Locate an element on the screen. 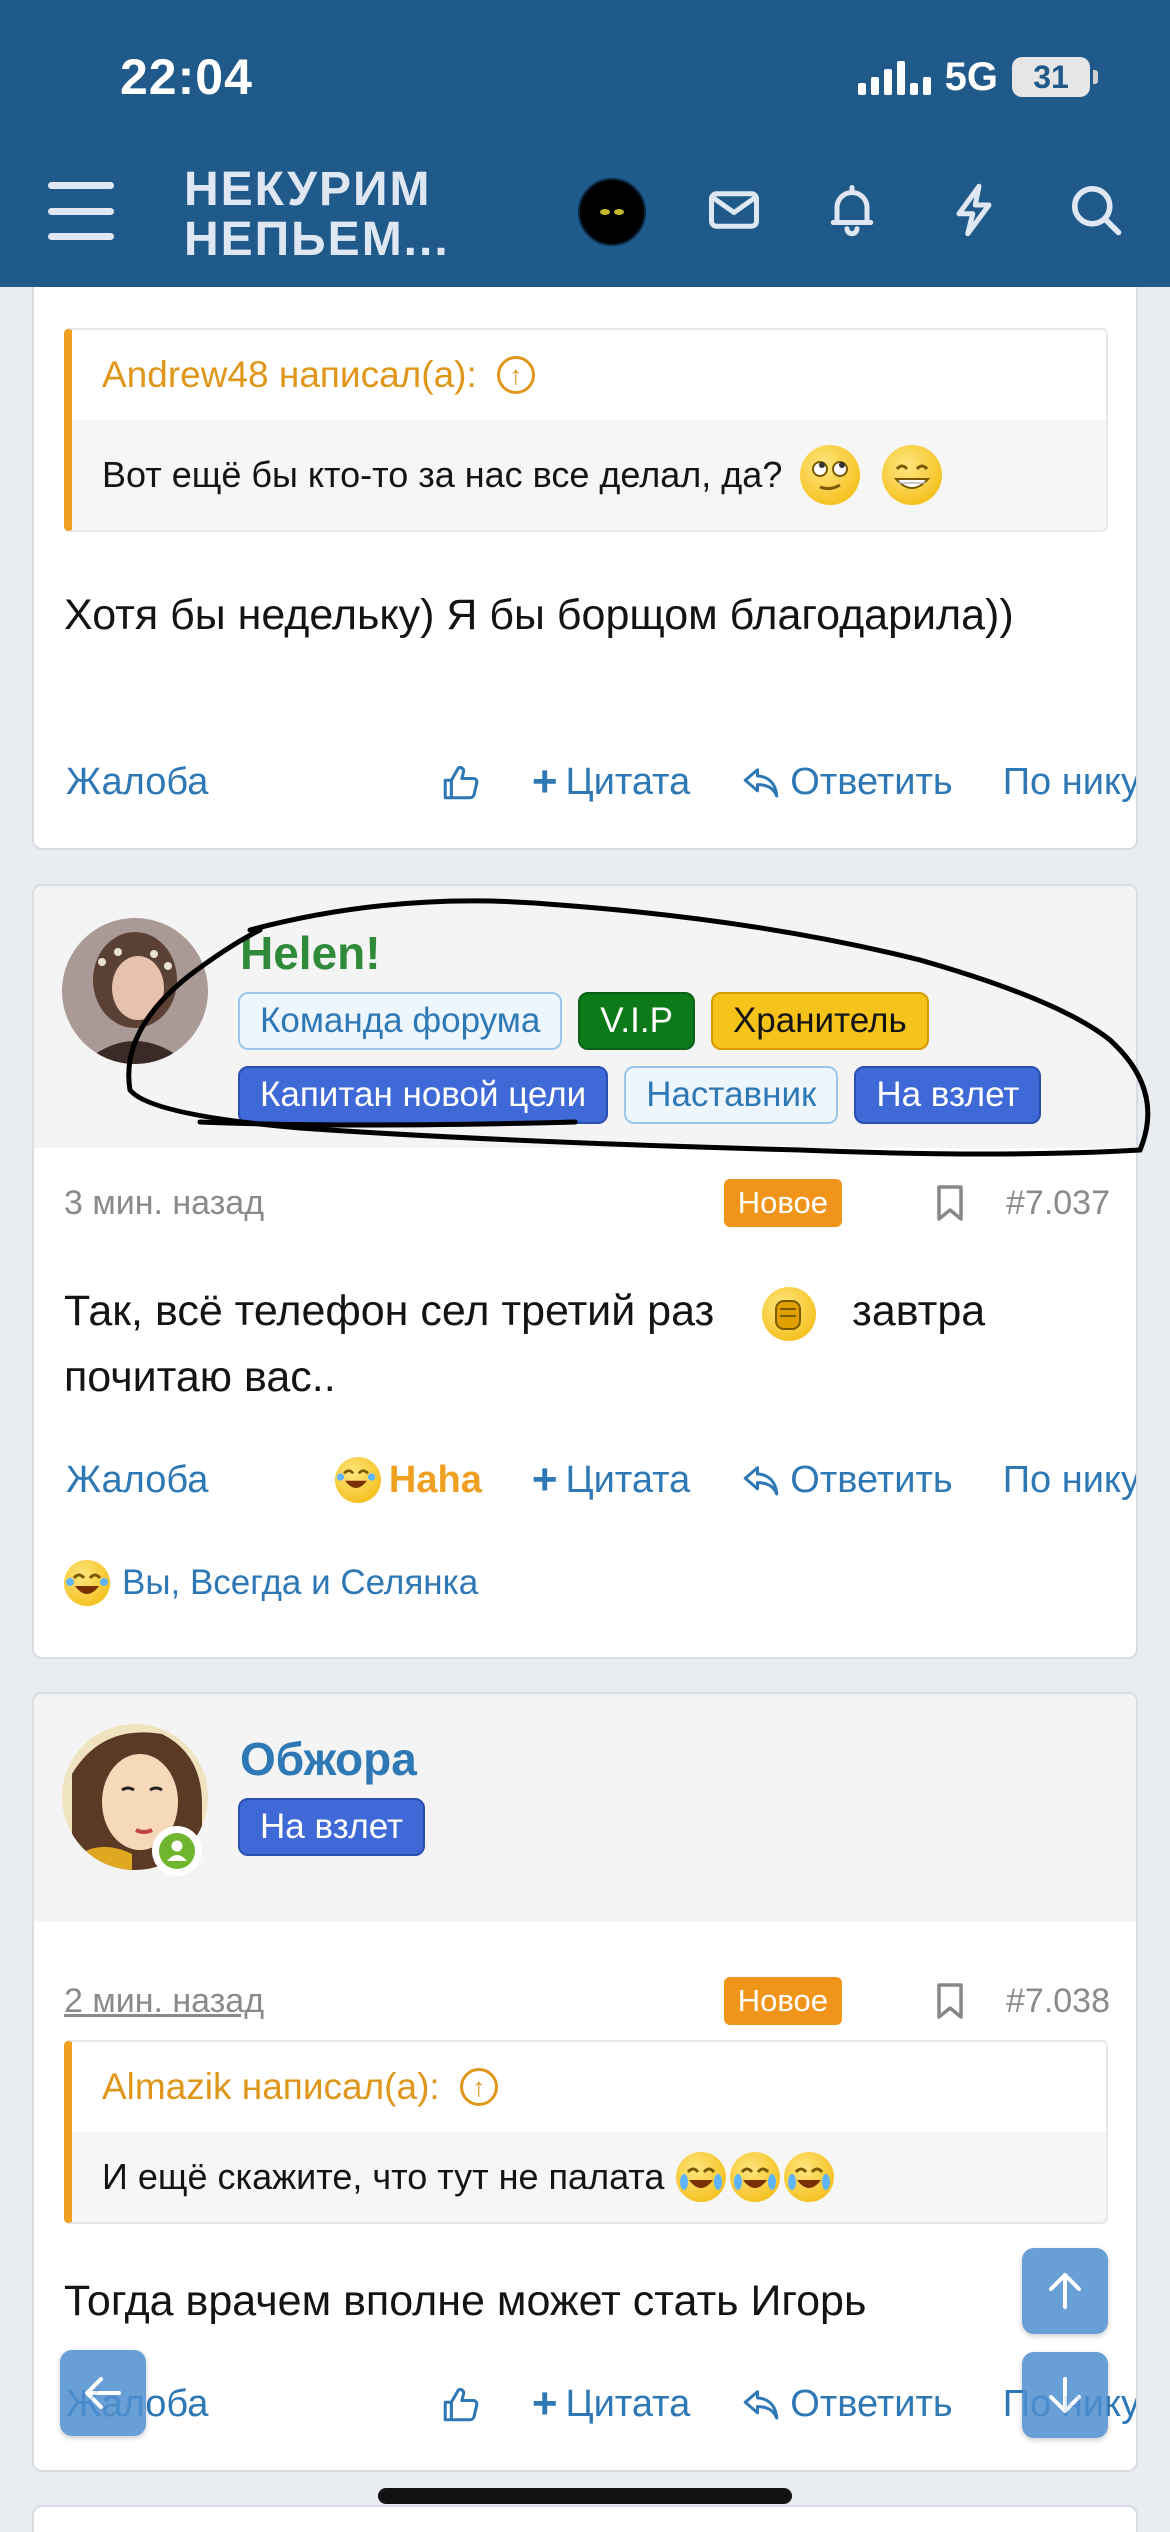 This screenshot has width=1170, height=2532. reaction-summary: Вы, Всегда и Селянка is located at coordinates (271, 1583).